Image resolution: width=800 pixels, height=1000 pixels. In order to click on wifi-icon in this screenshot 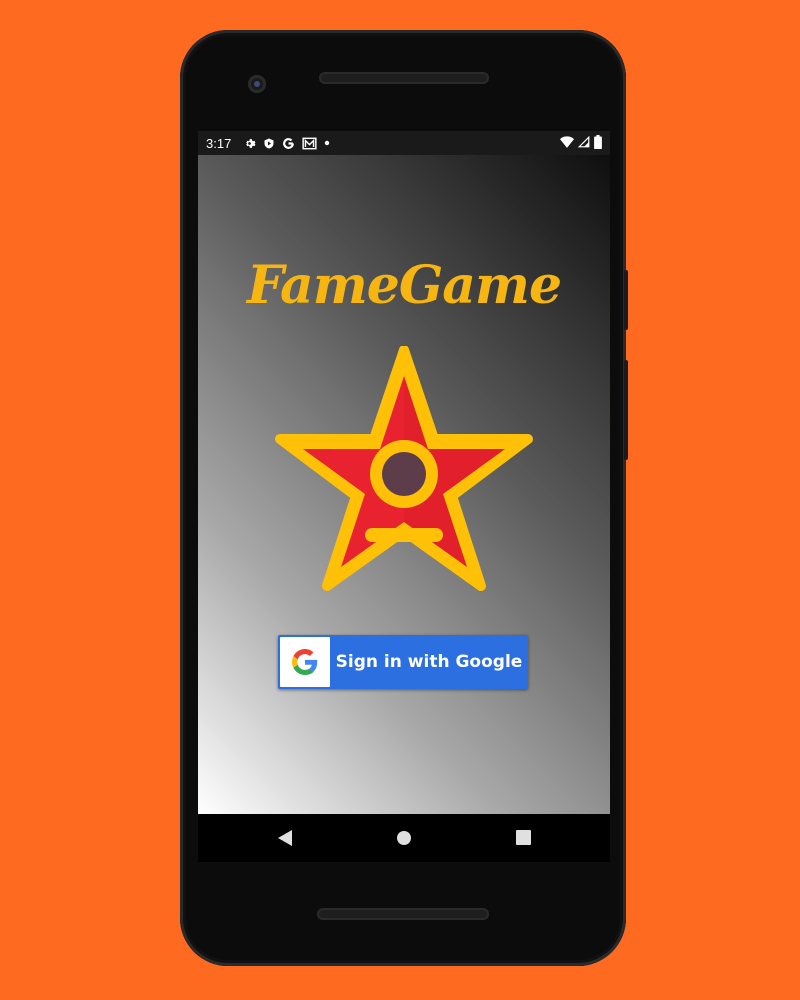, I will do `click(567, 142)`.